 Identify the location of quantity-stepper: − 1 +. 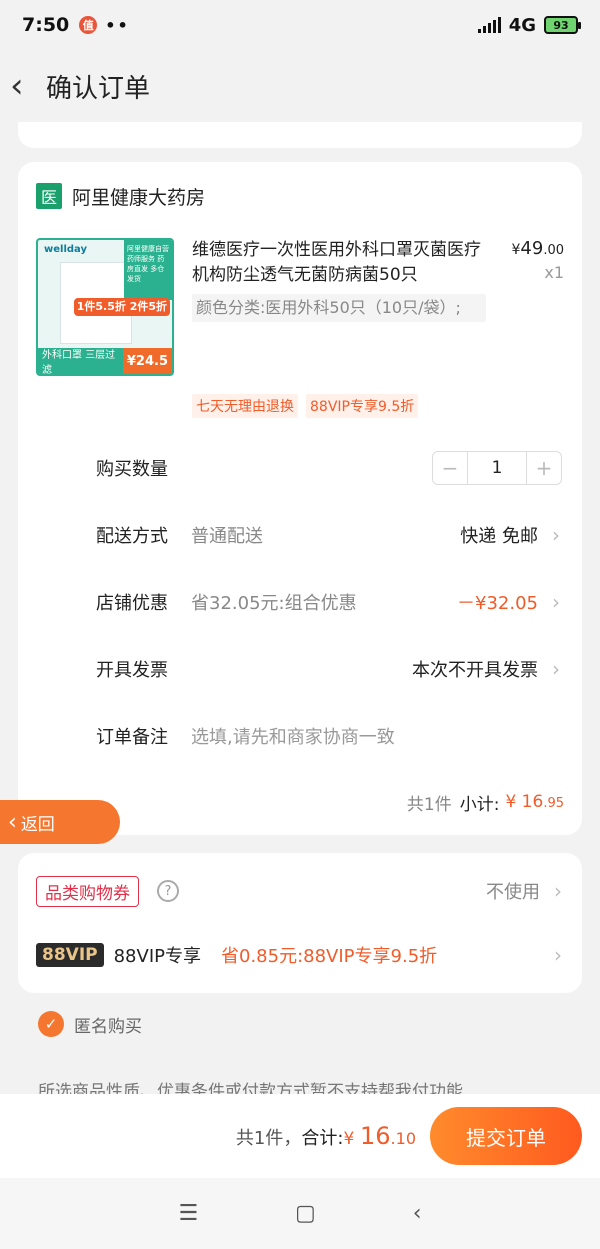
(497, 467).